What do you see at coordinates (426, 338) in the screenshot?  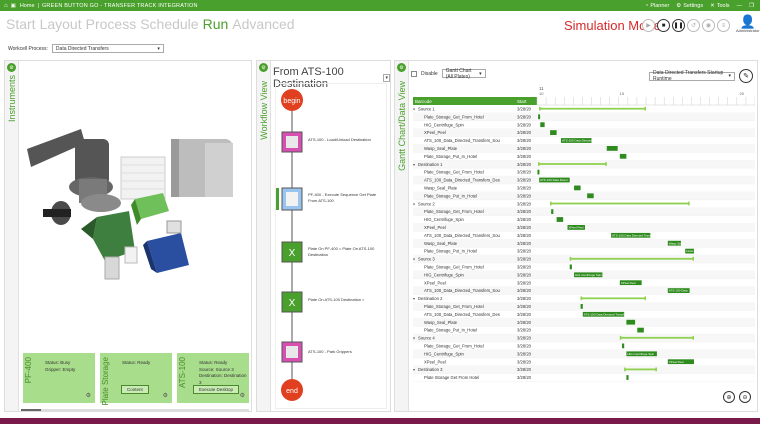 I see `gantt-row-label: Source 4` at bounding box center [426, 338].